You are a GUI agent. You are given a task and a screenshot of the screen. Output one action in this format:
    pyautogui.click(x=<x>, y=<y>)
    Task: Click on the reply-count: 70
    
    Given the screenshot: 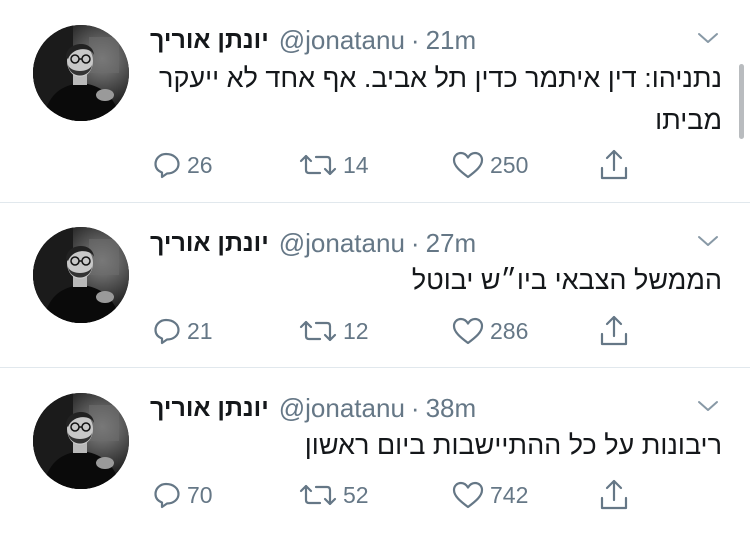 What is the action you would take?
    pyautogui.click(x=200, y=494)
    